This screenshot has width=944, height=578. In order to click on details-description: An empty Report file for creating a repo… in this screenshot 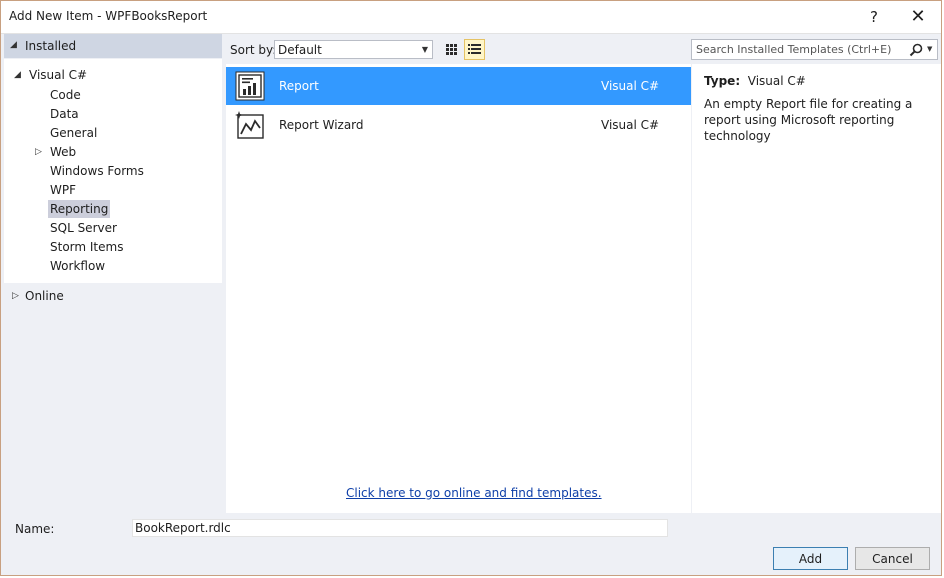, I will do `click(808, 120)`.